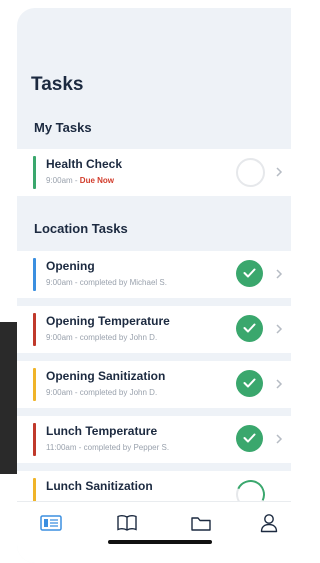  What do you see at coordinates (97, 180) in the screenshot?
I see `due-now-label: Due Now` at bounding box center [97, 180].